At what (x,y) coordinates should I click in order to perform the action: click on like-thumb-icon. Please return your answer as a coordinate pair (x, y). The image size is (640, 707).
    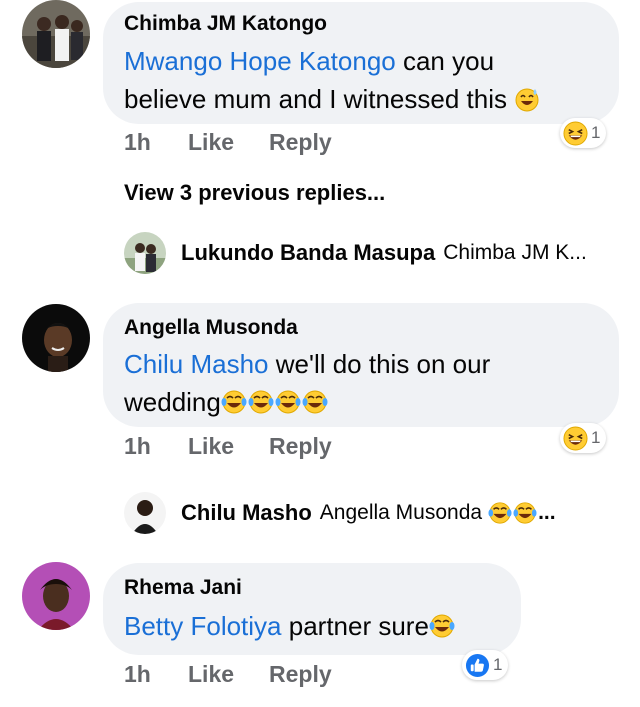
    Looking at the image, I should click on (477, 665).